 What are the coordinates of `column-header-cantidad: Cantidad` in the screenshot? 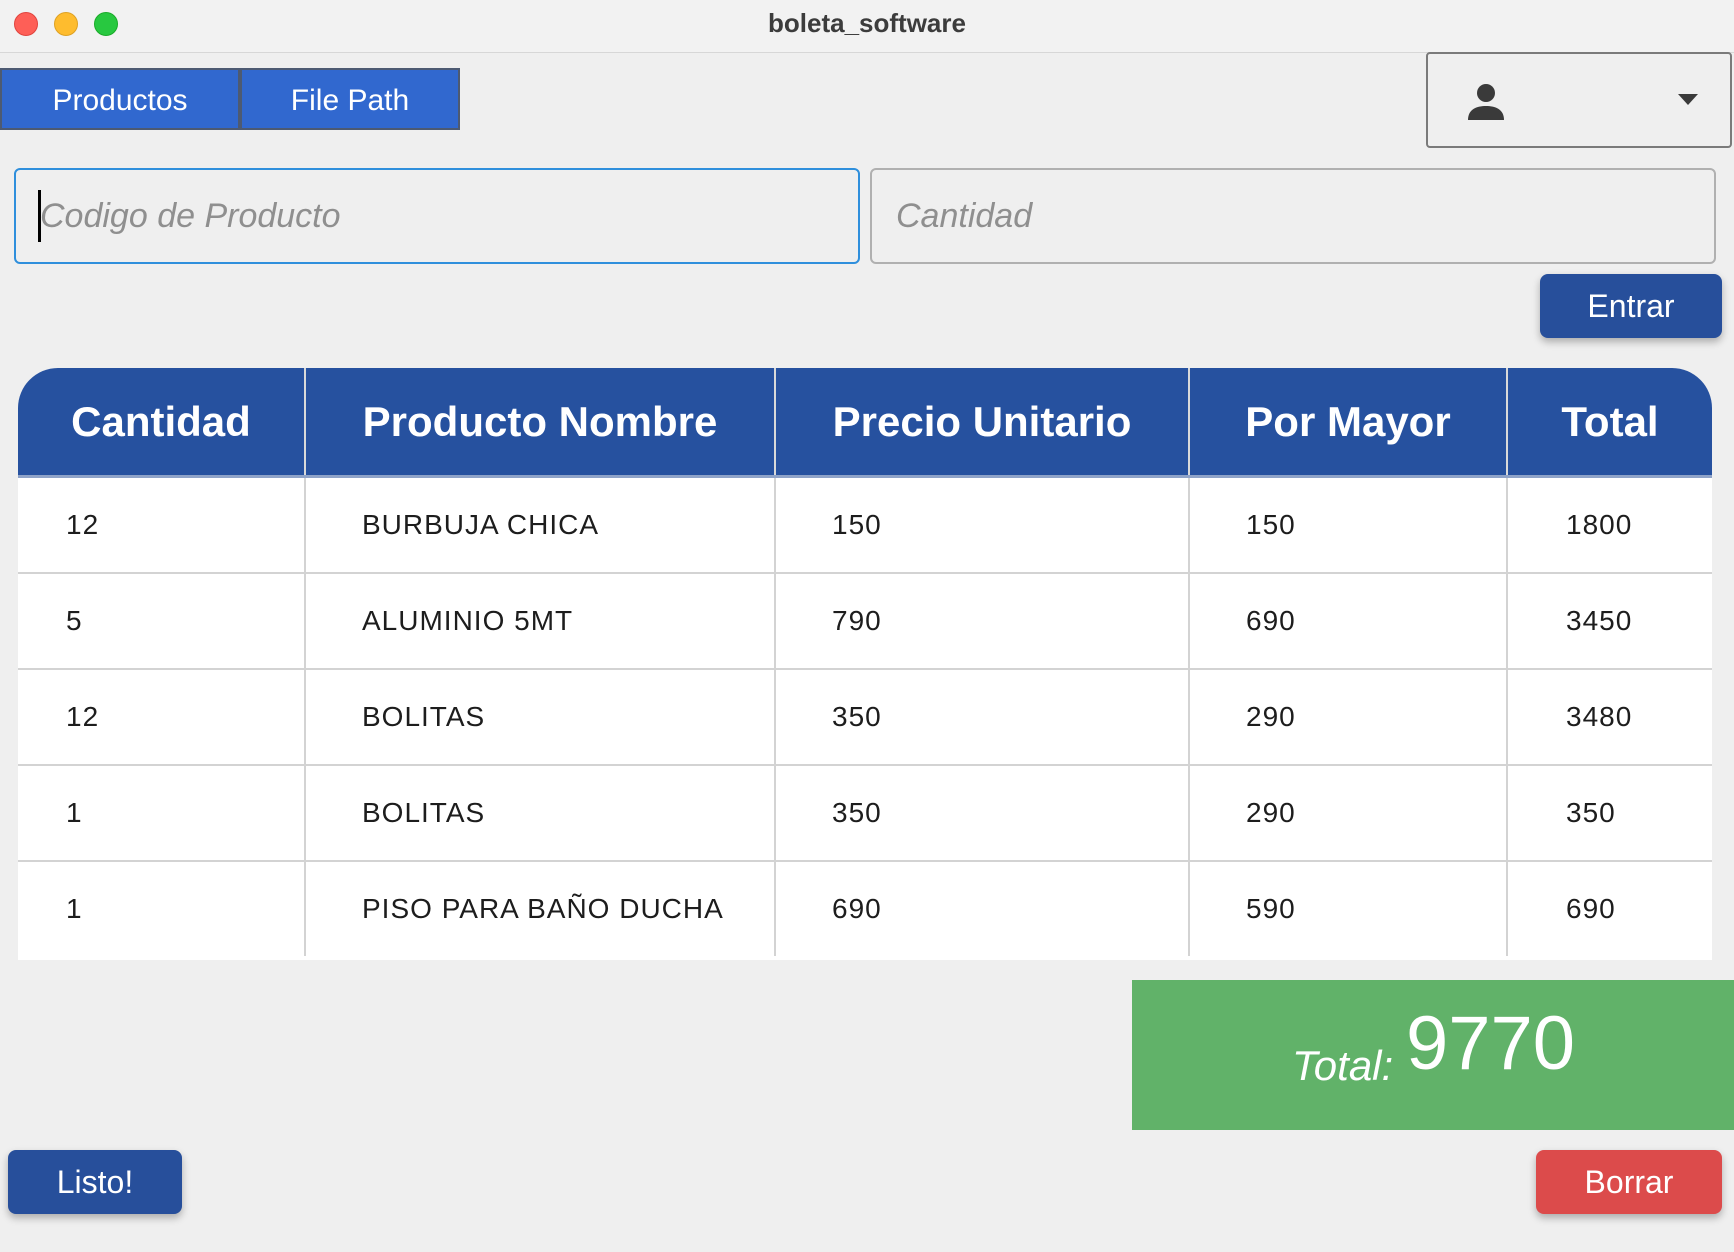 It's located at (162, 421).